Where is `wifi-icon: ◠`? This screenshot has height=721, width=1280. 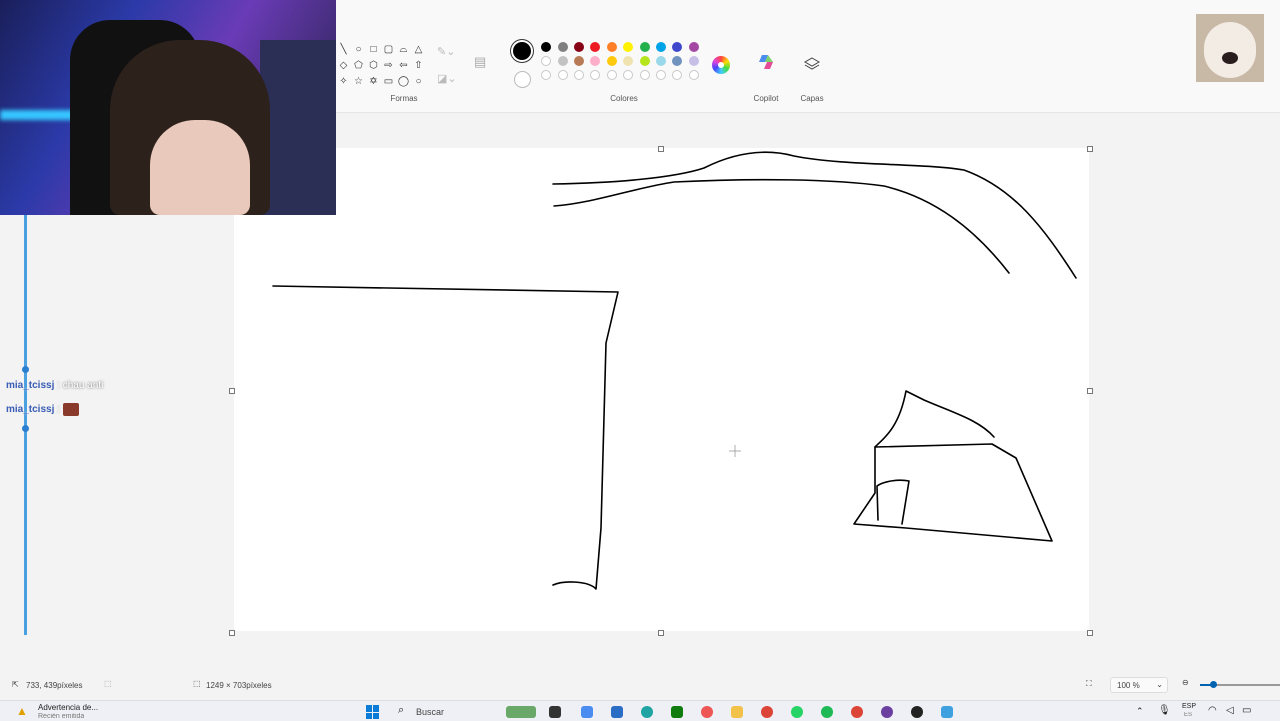
wifi-icon: ◠ is located at coordinates (1212, 710).